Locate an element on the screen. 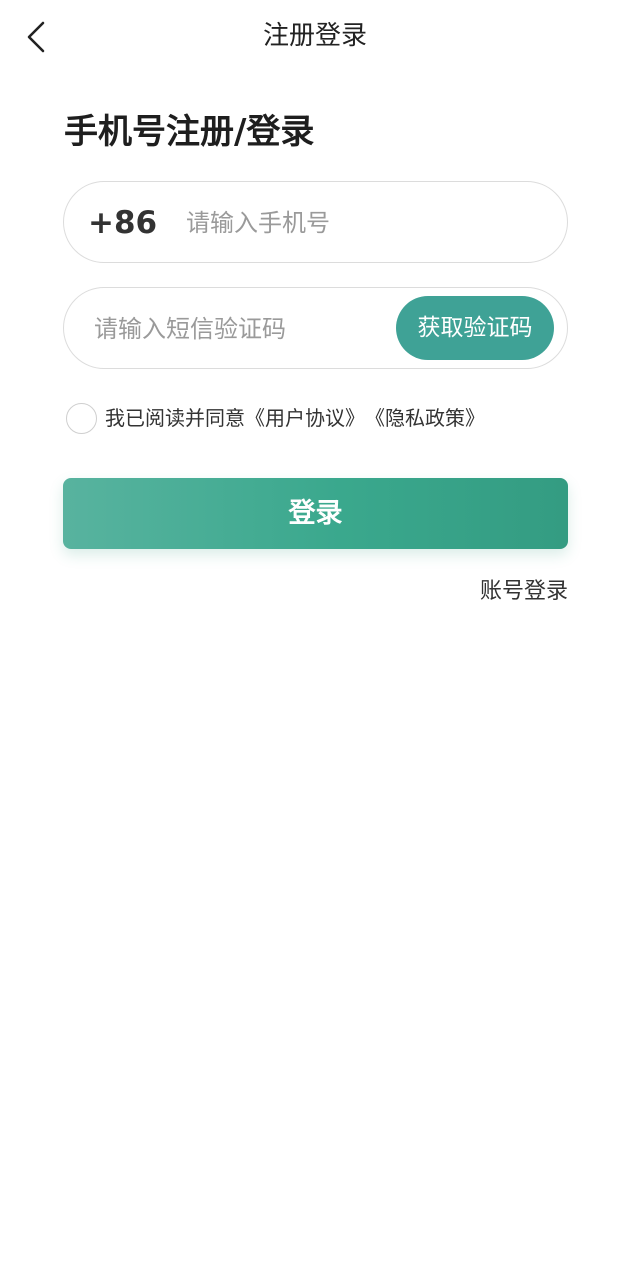  phone-input-box: +86 is located at coordinates (315, 222).